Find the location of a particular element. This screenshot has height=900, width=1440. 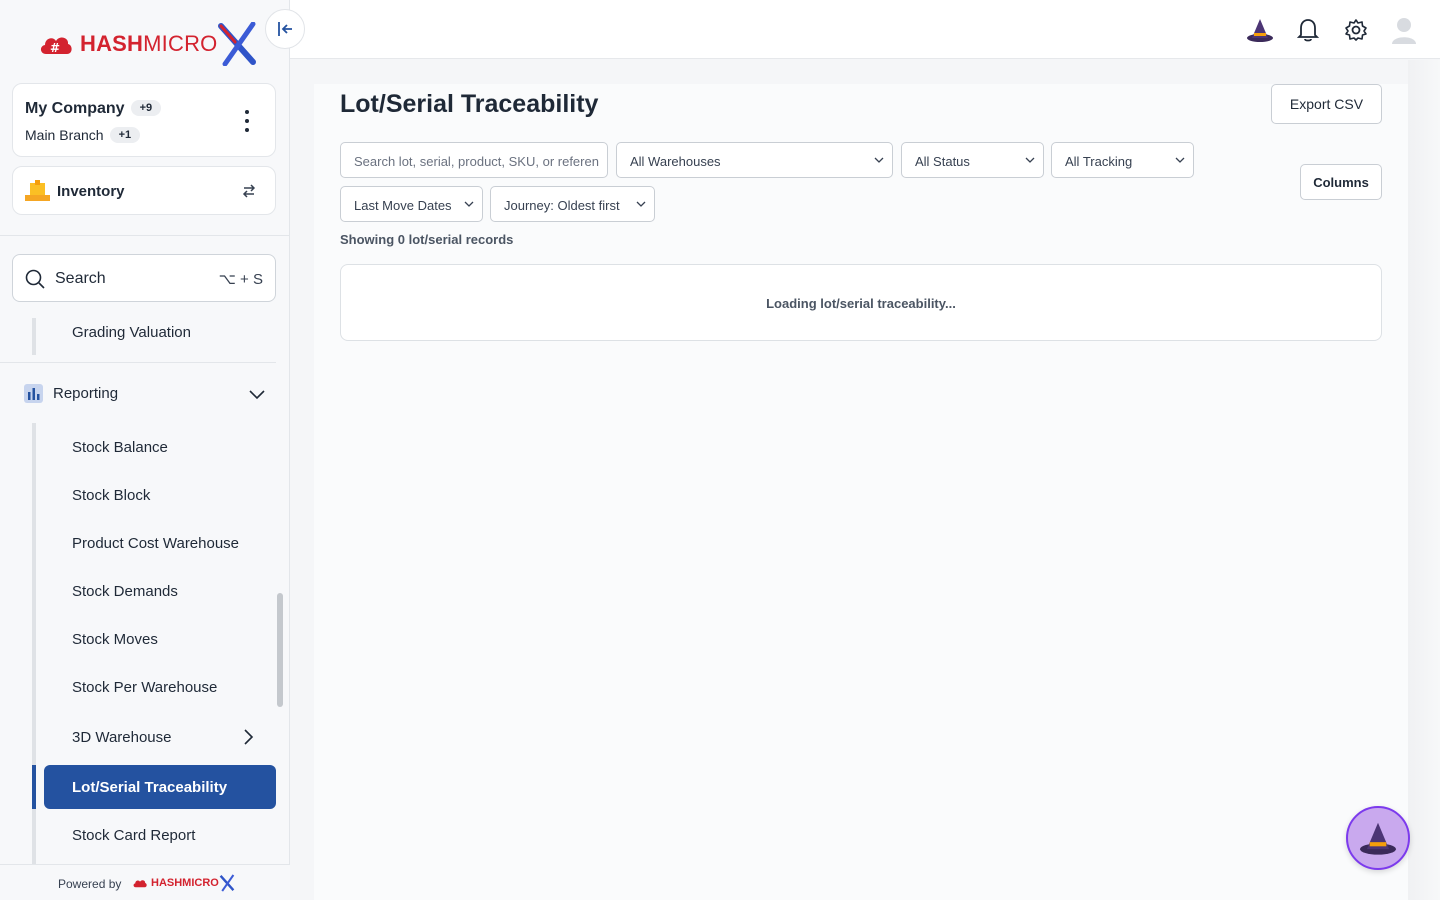

active-item-label: Lot/Serial Traceability is located at coordinates (150, 787).